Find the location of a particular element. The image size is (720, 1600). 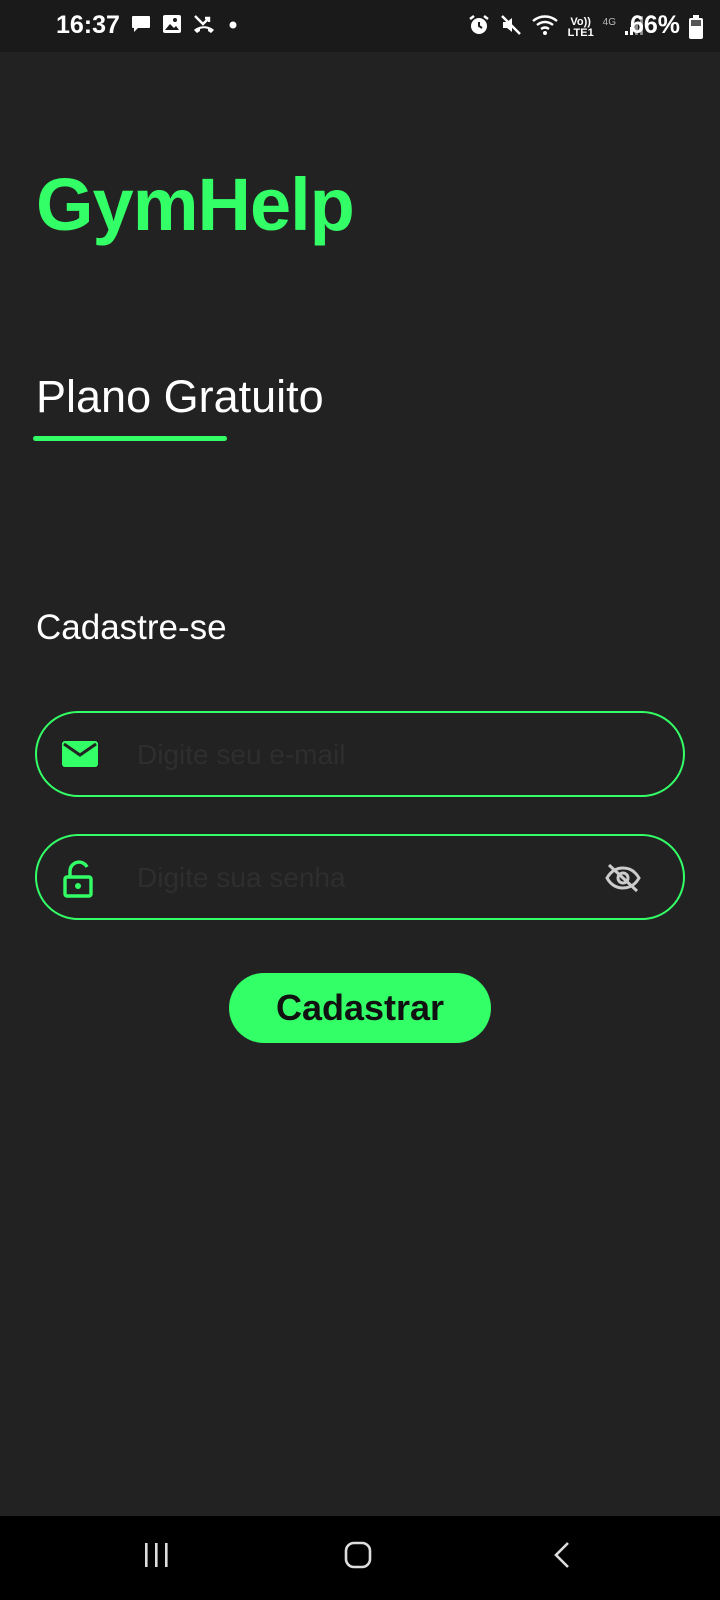

email-field is located at coordinates (360, 754).